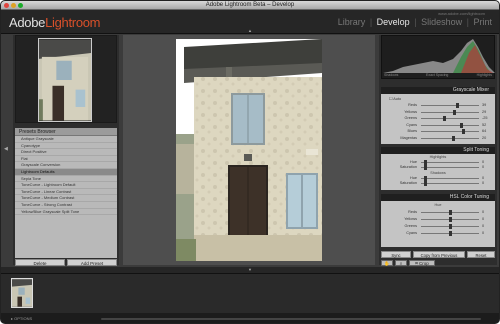 This screenshot has width=500, height=324. What do you see at coordinates (461, 13) in the screenshot?
I see `identity-plate: www.adobe.com/lightroom` at bounding box center [461, 13].